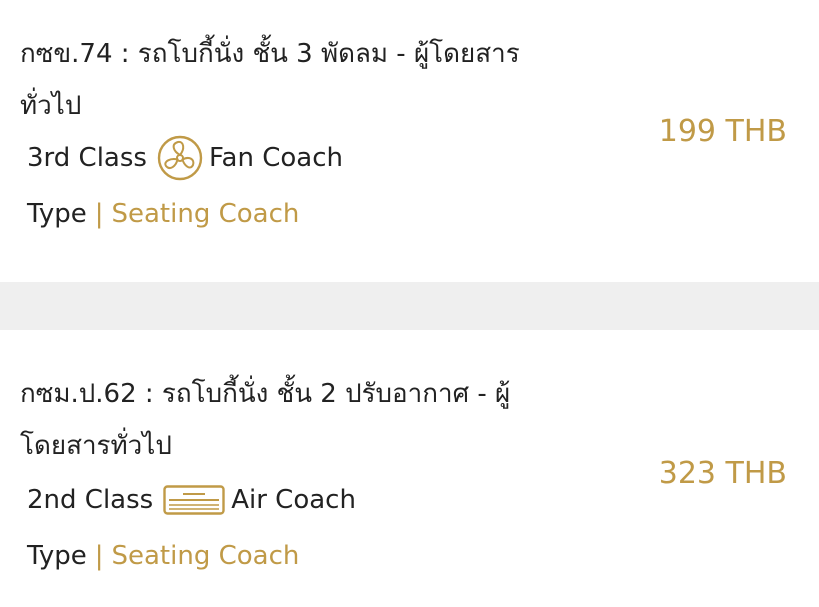  What do you see at coordinates (293, 500) in the screenshot?
I see `coach-label: Air Coach` at bounding box center [293, 500].